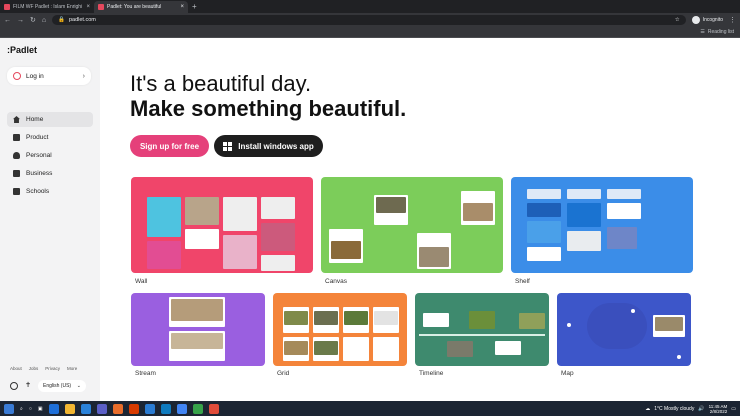 The image size is (740, 416). I want to click on powerpoint-icon, so click(133, 408).